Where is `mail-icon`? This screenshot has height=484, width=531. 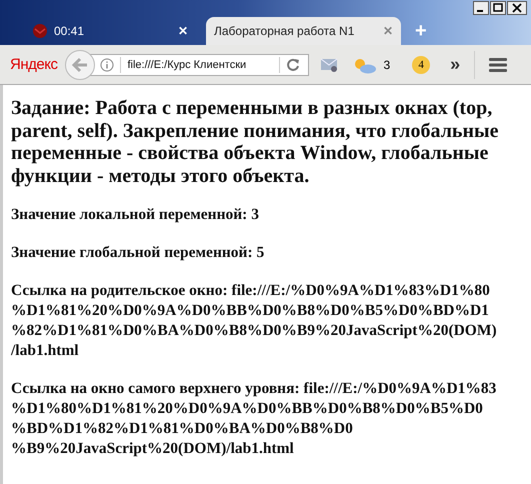 mail-icon is located at coordinates (330, 65).